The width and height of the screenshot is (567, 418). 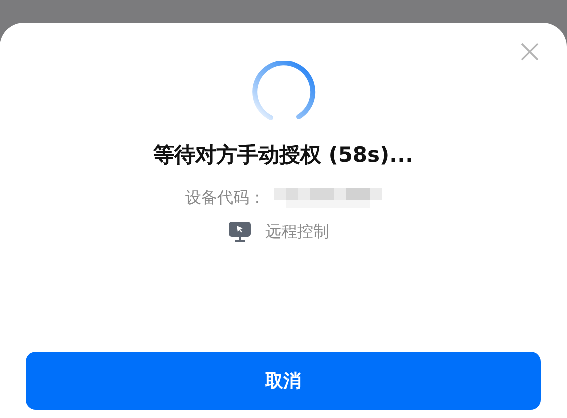 I want to click on mode-label: 远程控制, so click(x=298, y=232).